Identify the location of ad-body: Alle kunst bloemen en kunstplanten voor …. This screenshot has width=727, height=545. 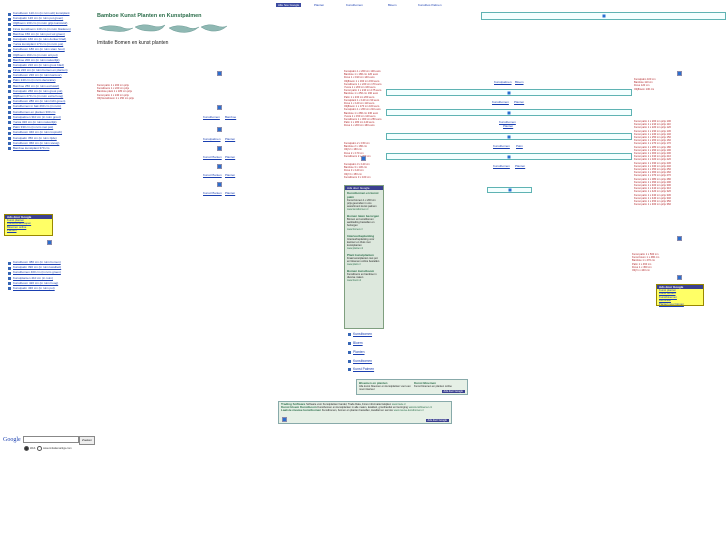
(385, 388).